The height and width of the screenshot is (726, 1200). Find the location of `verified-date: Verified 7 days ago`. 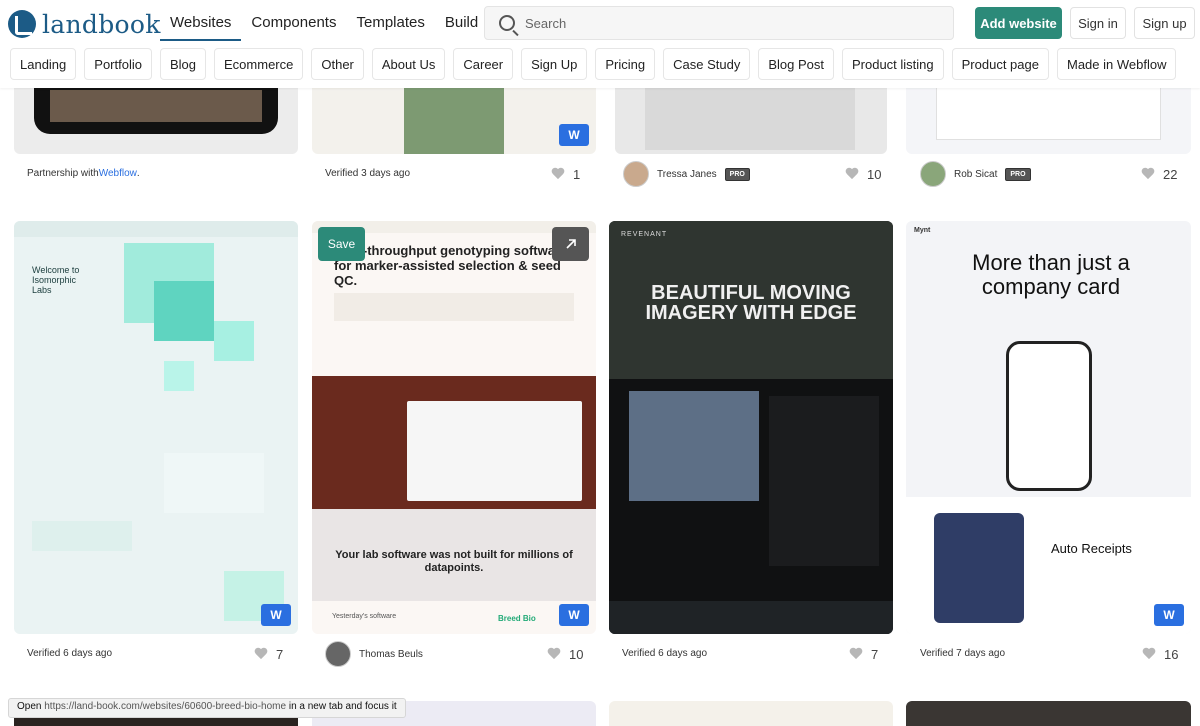

verified-date: Verified 7 days ago is located at coordinates (963, 653).